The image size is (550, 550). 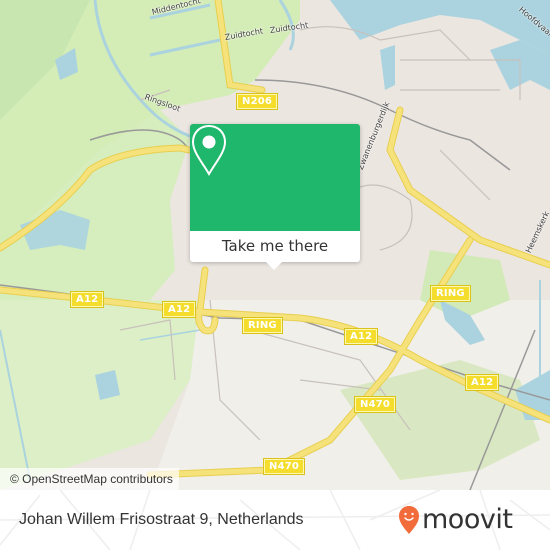 What do you see at coordinates (275, 177) in the screenshot?
I see `popup-header` at bounding box center [275, 177].